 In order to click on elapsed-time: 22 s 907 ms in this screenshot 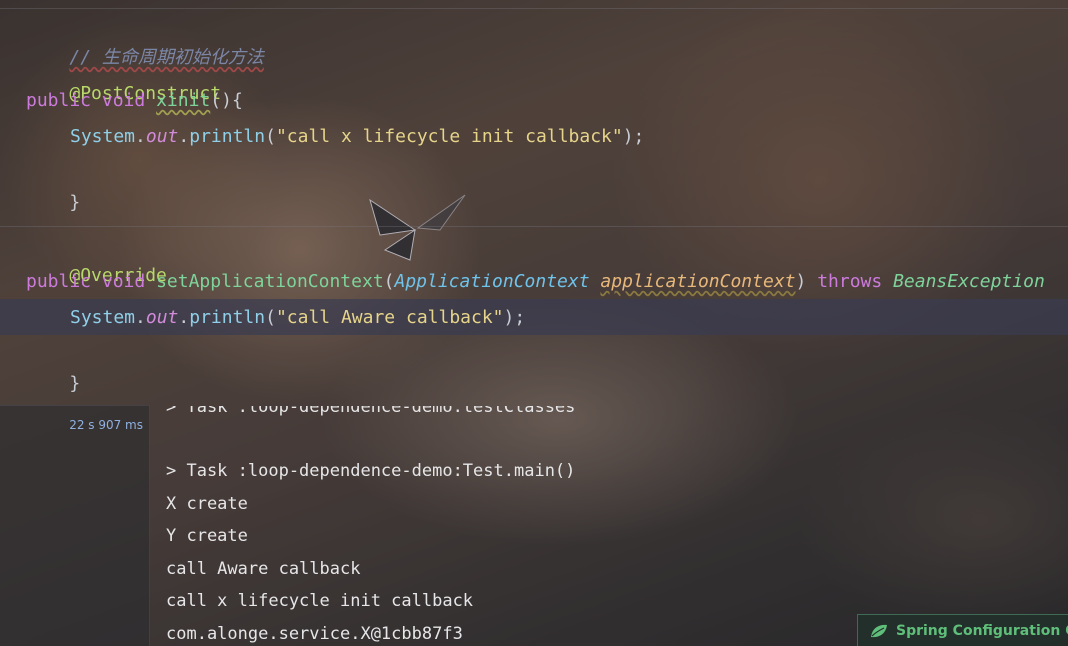, I will do `click(106, 425)`.